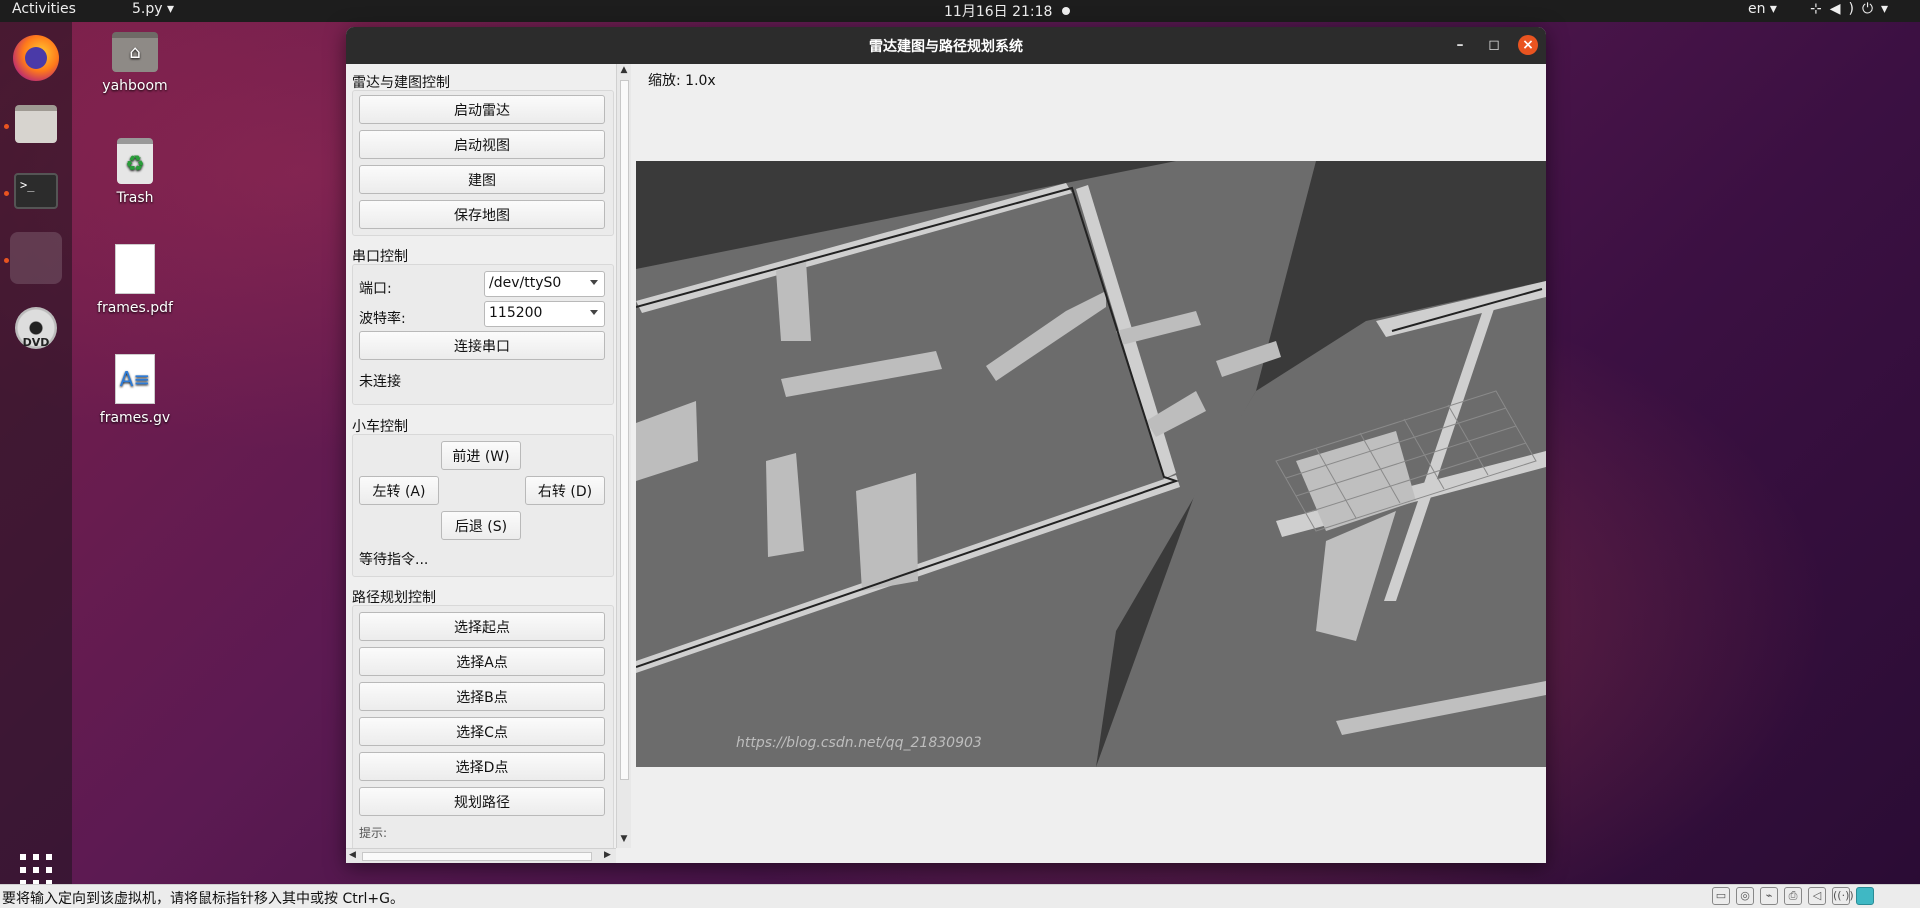 This screenshot has height=908, width=1920. I want to click on clock: 11月16日 21:18, so click(998, 11).